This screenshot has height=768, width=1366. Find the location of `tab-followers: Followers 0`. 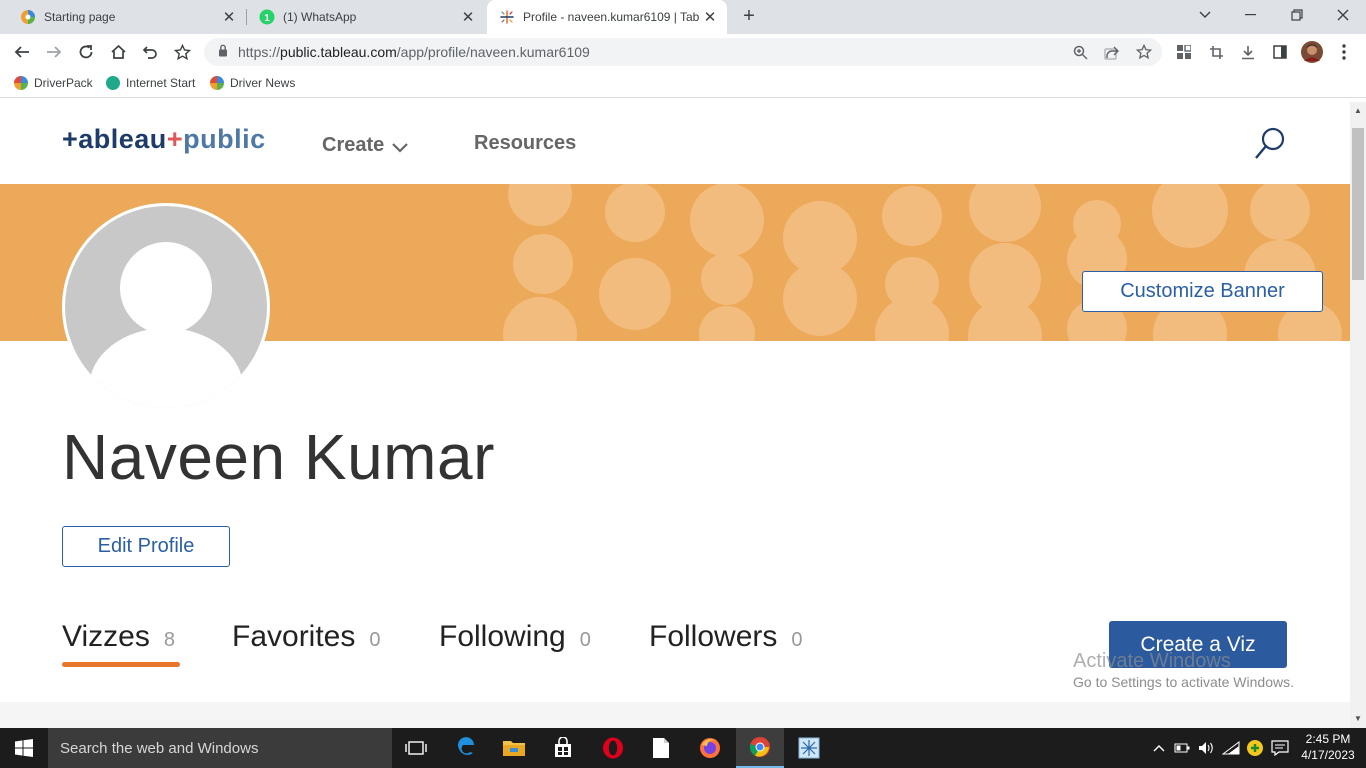

tab-followers: Followers 0 is located at coordinates (726, 637).